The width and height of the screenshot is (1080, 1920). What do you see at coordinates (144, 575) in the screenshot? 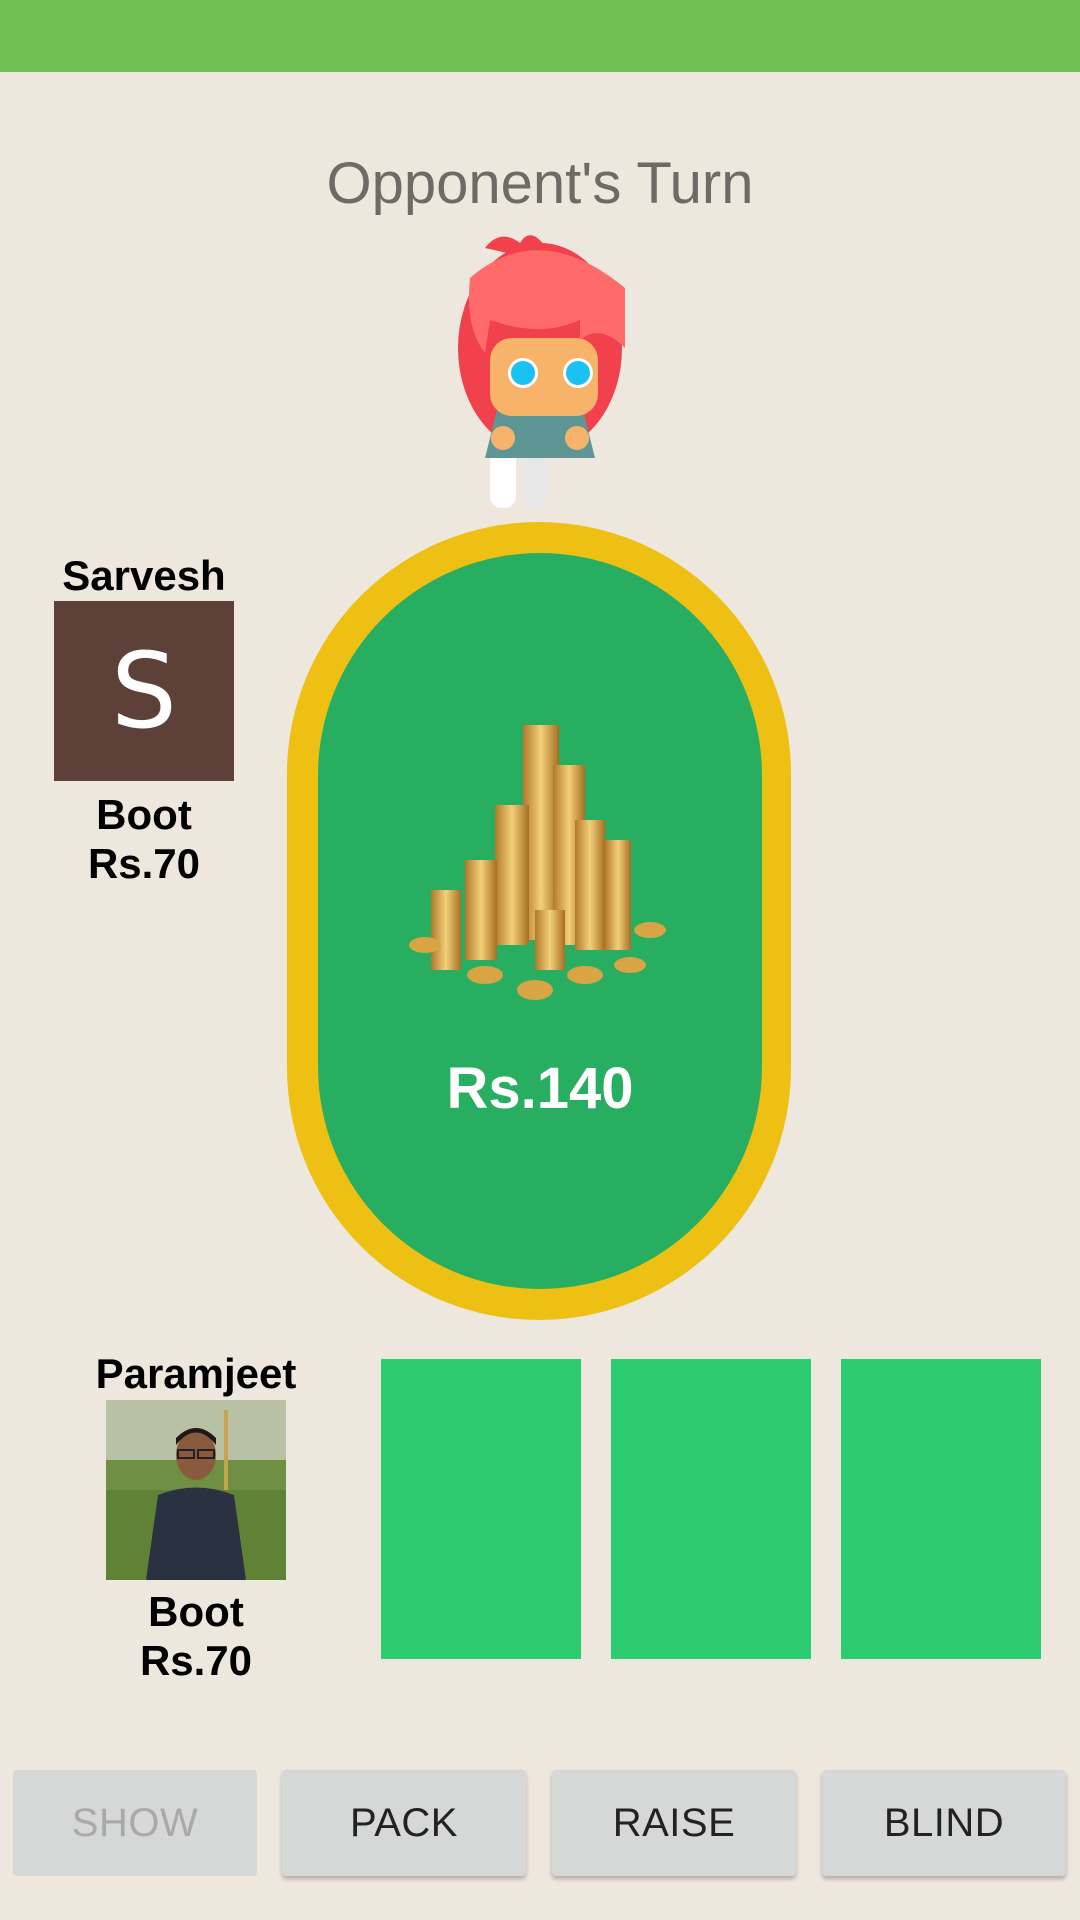
I see `opponent-name: Sarvesh` at bounding box center [144, 575].